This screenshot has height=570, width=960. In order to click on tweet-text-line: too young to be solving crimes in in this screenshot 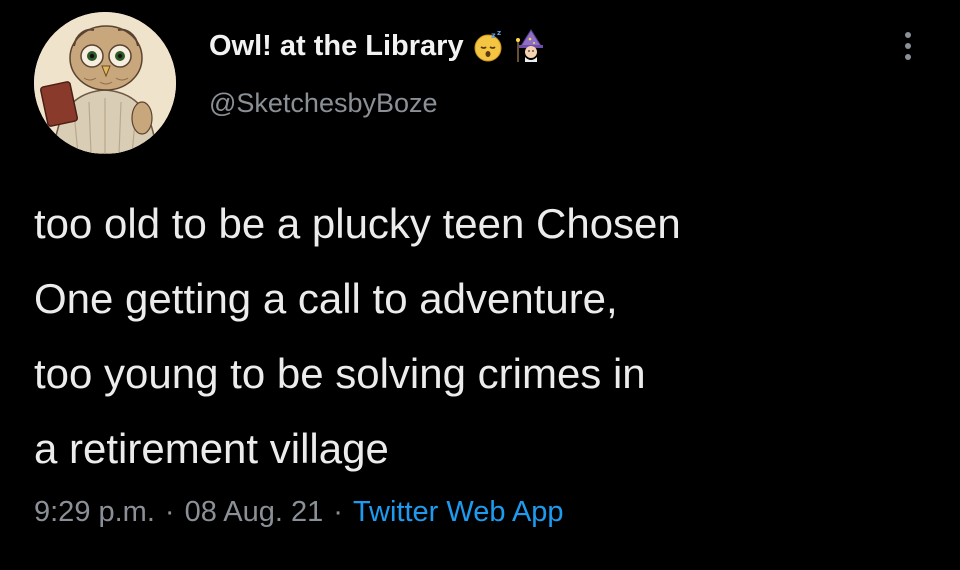, I will do `click(340, 373)`.